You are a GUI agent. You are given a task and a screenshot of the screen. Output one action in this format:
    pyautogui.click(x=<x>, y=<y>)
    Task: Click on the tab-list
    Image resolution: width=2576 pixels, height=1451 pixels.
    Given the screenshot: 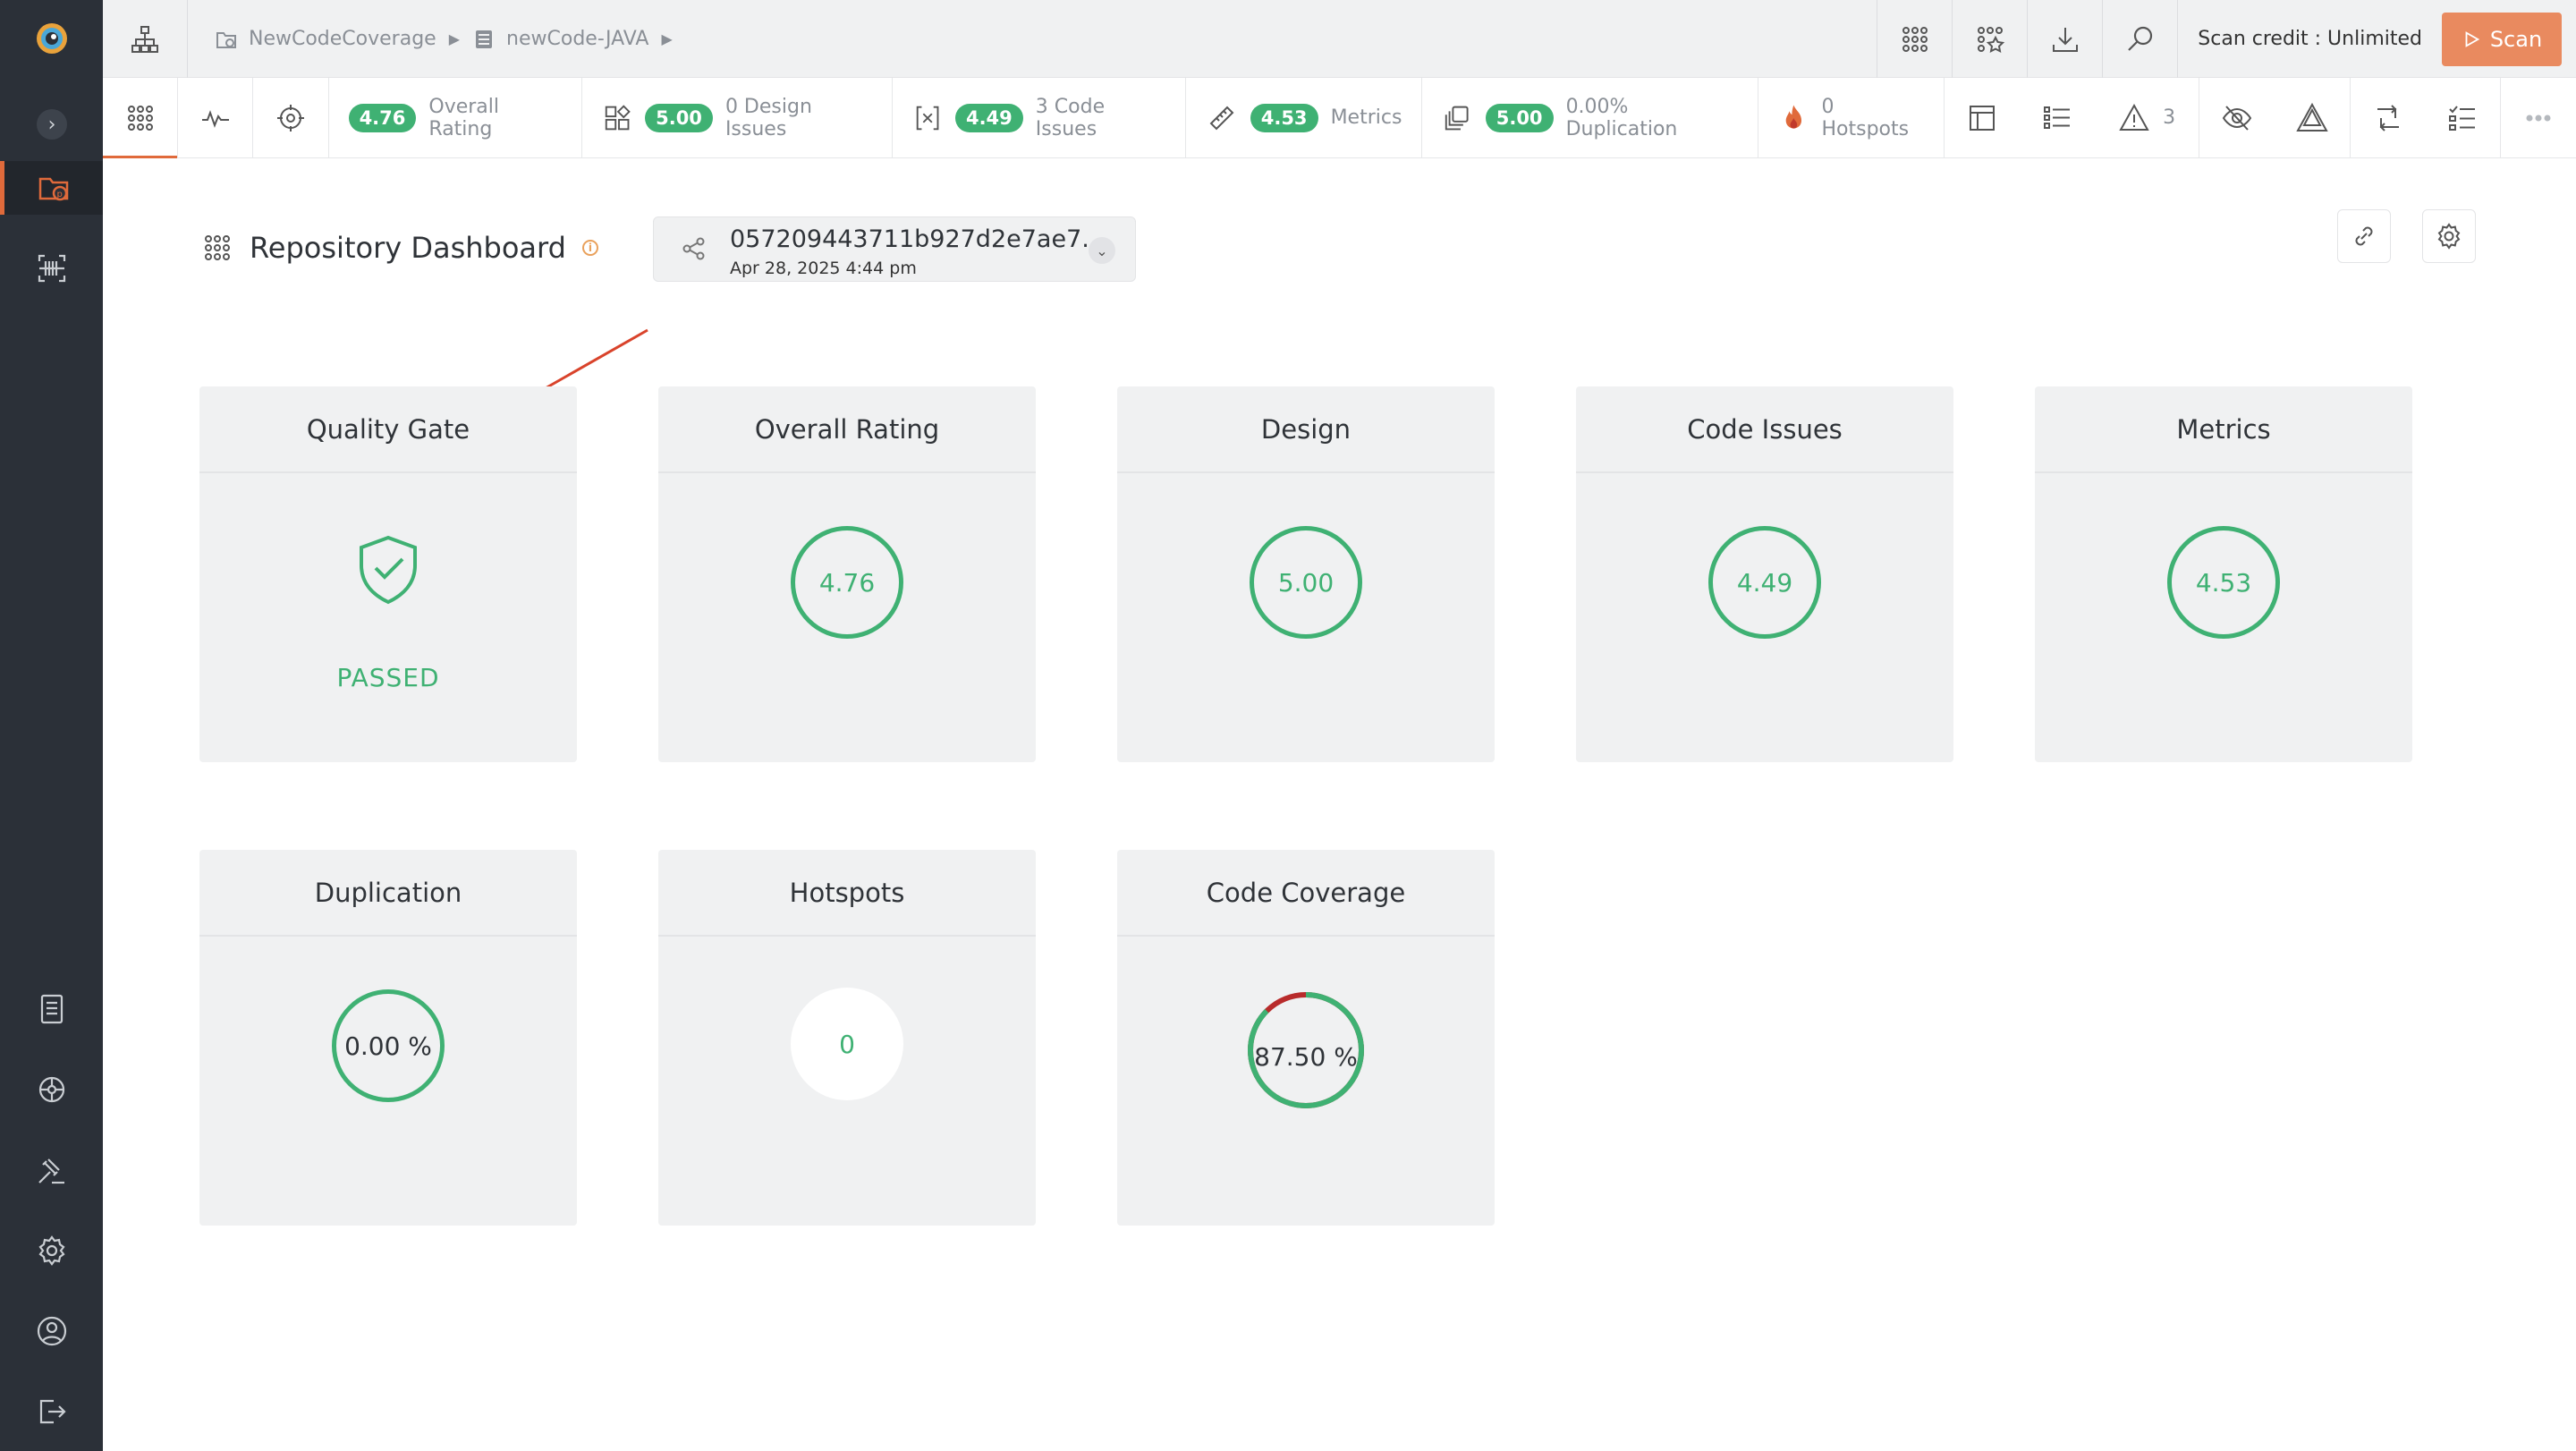 What is the action you would take?
    pyautogui.click(x=2057, y=117)
    